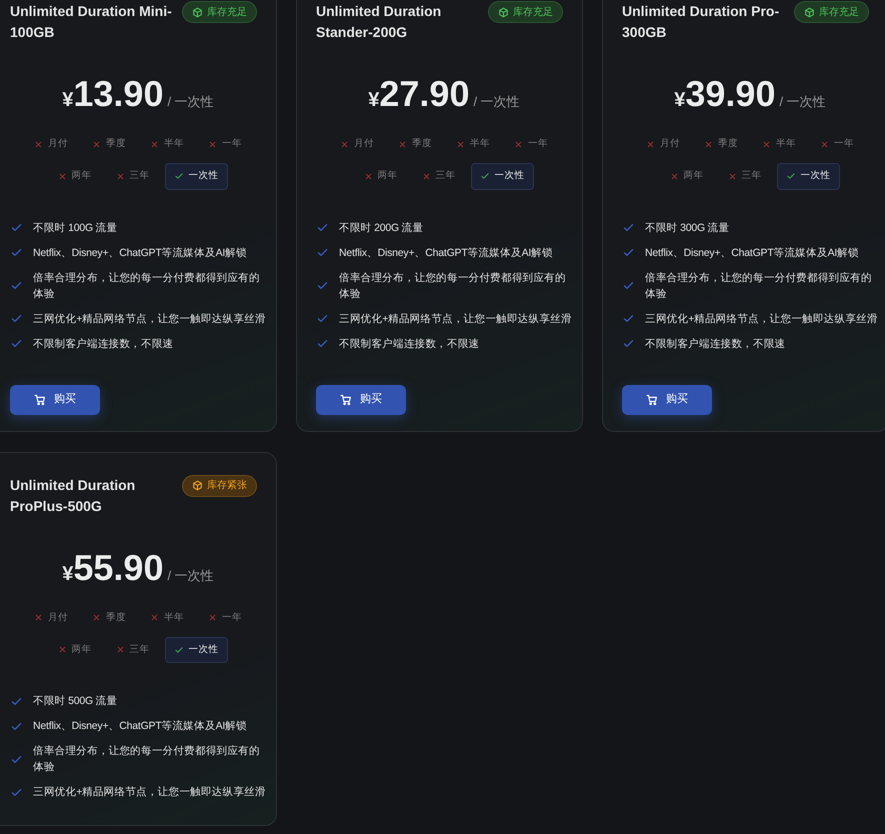 This screenshot has height=834, width=885. What do you see at coordinates (73, 496) in the screenshot?
I see `plan-title: Unlimited Duration ProPlus-500G` at bounding box center [73, 496].